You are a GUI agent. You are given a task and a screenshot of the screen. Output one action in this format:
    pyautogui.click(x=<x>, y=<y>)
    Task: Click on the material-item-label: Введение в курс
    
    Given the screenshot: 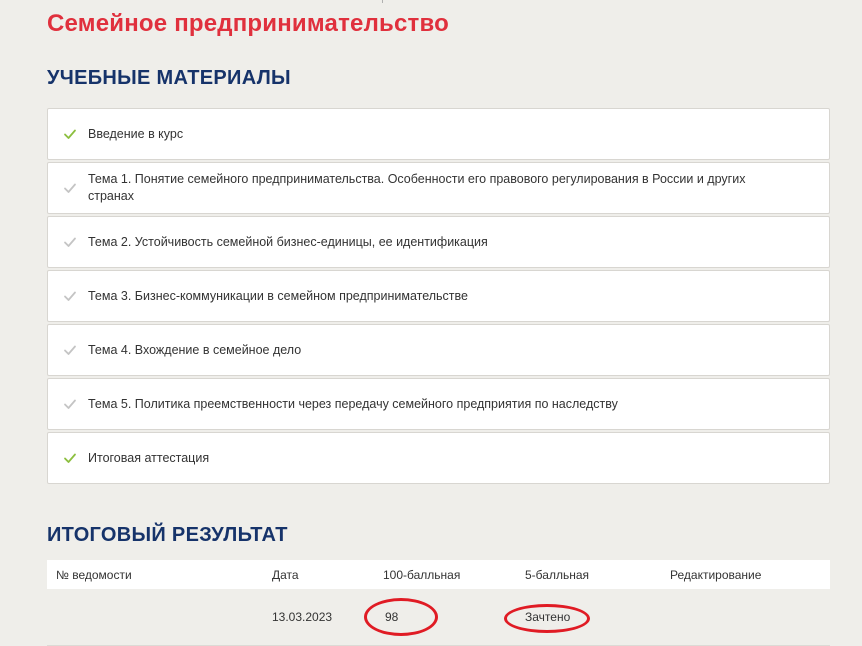 What is the action you would take?
    pyautogui.click(x=136, y=133)
    